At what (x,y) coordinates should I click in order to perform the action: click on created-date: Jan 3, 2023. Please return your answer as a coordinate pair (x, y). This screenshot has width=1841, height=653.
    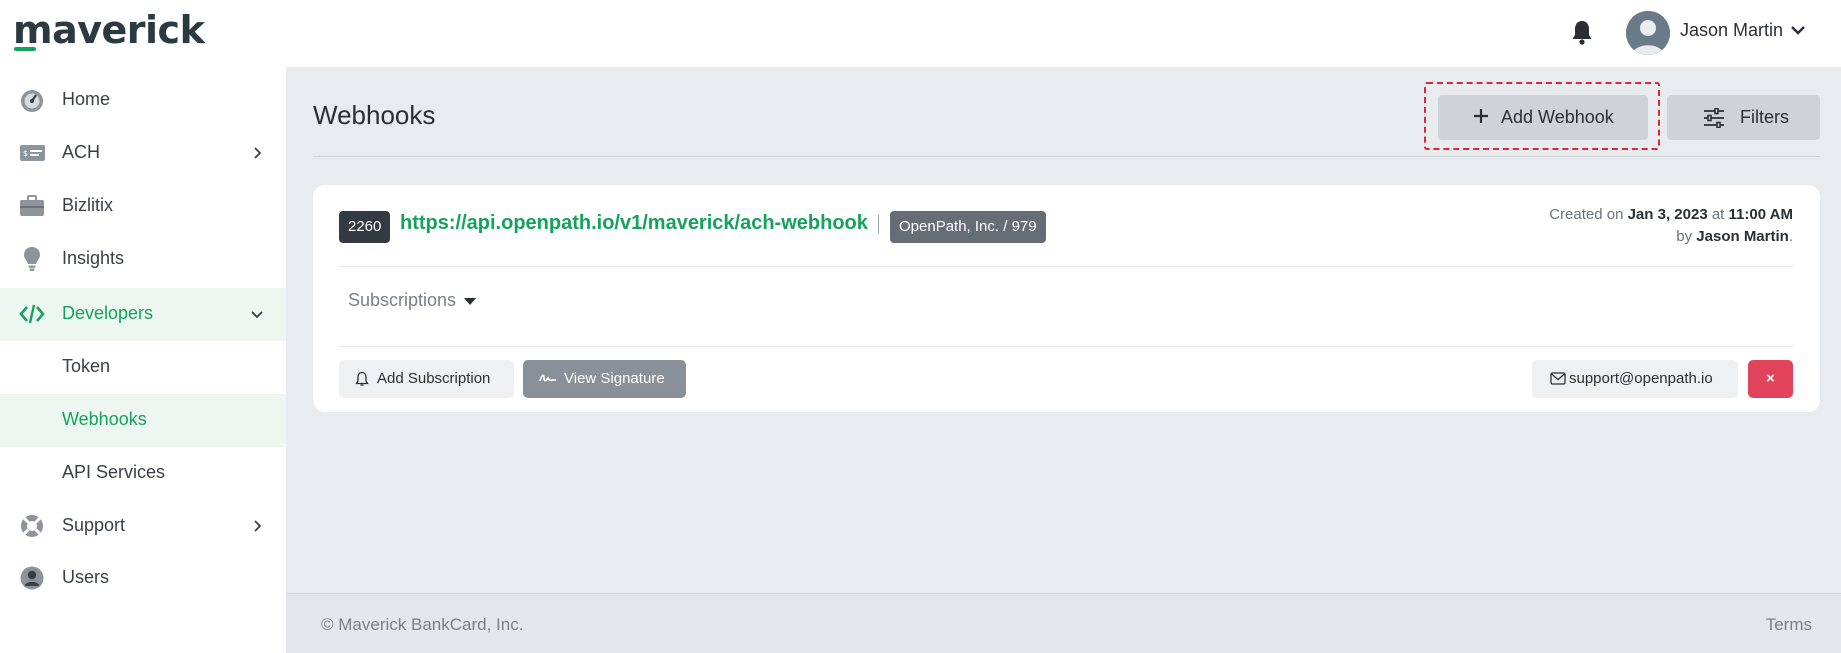
    Looking at the image, I should click on (1667, 214).